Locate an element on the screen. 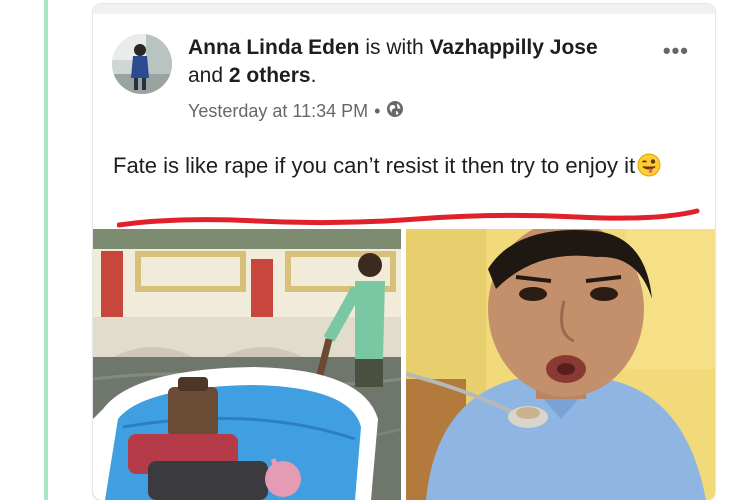  others-link: 2 others is located at coordinates (270, 75).